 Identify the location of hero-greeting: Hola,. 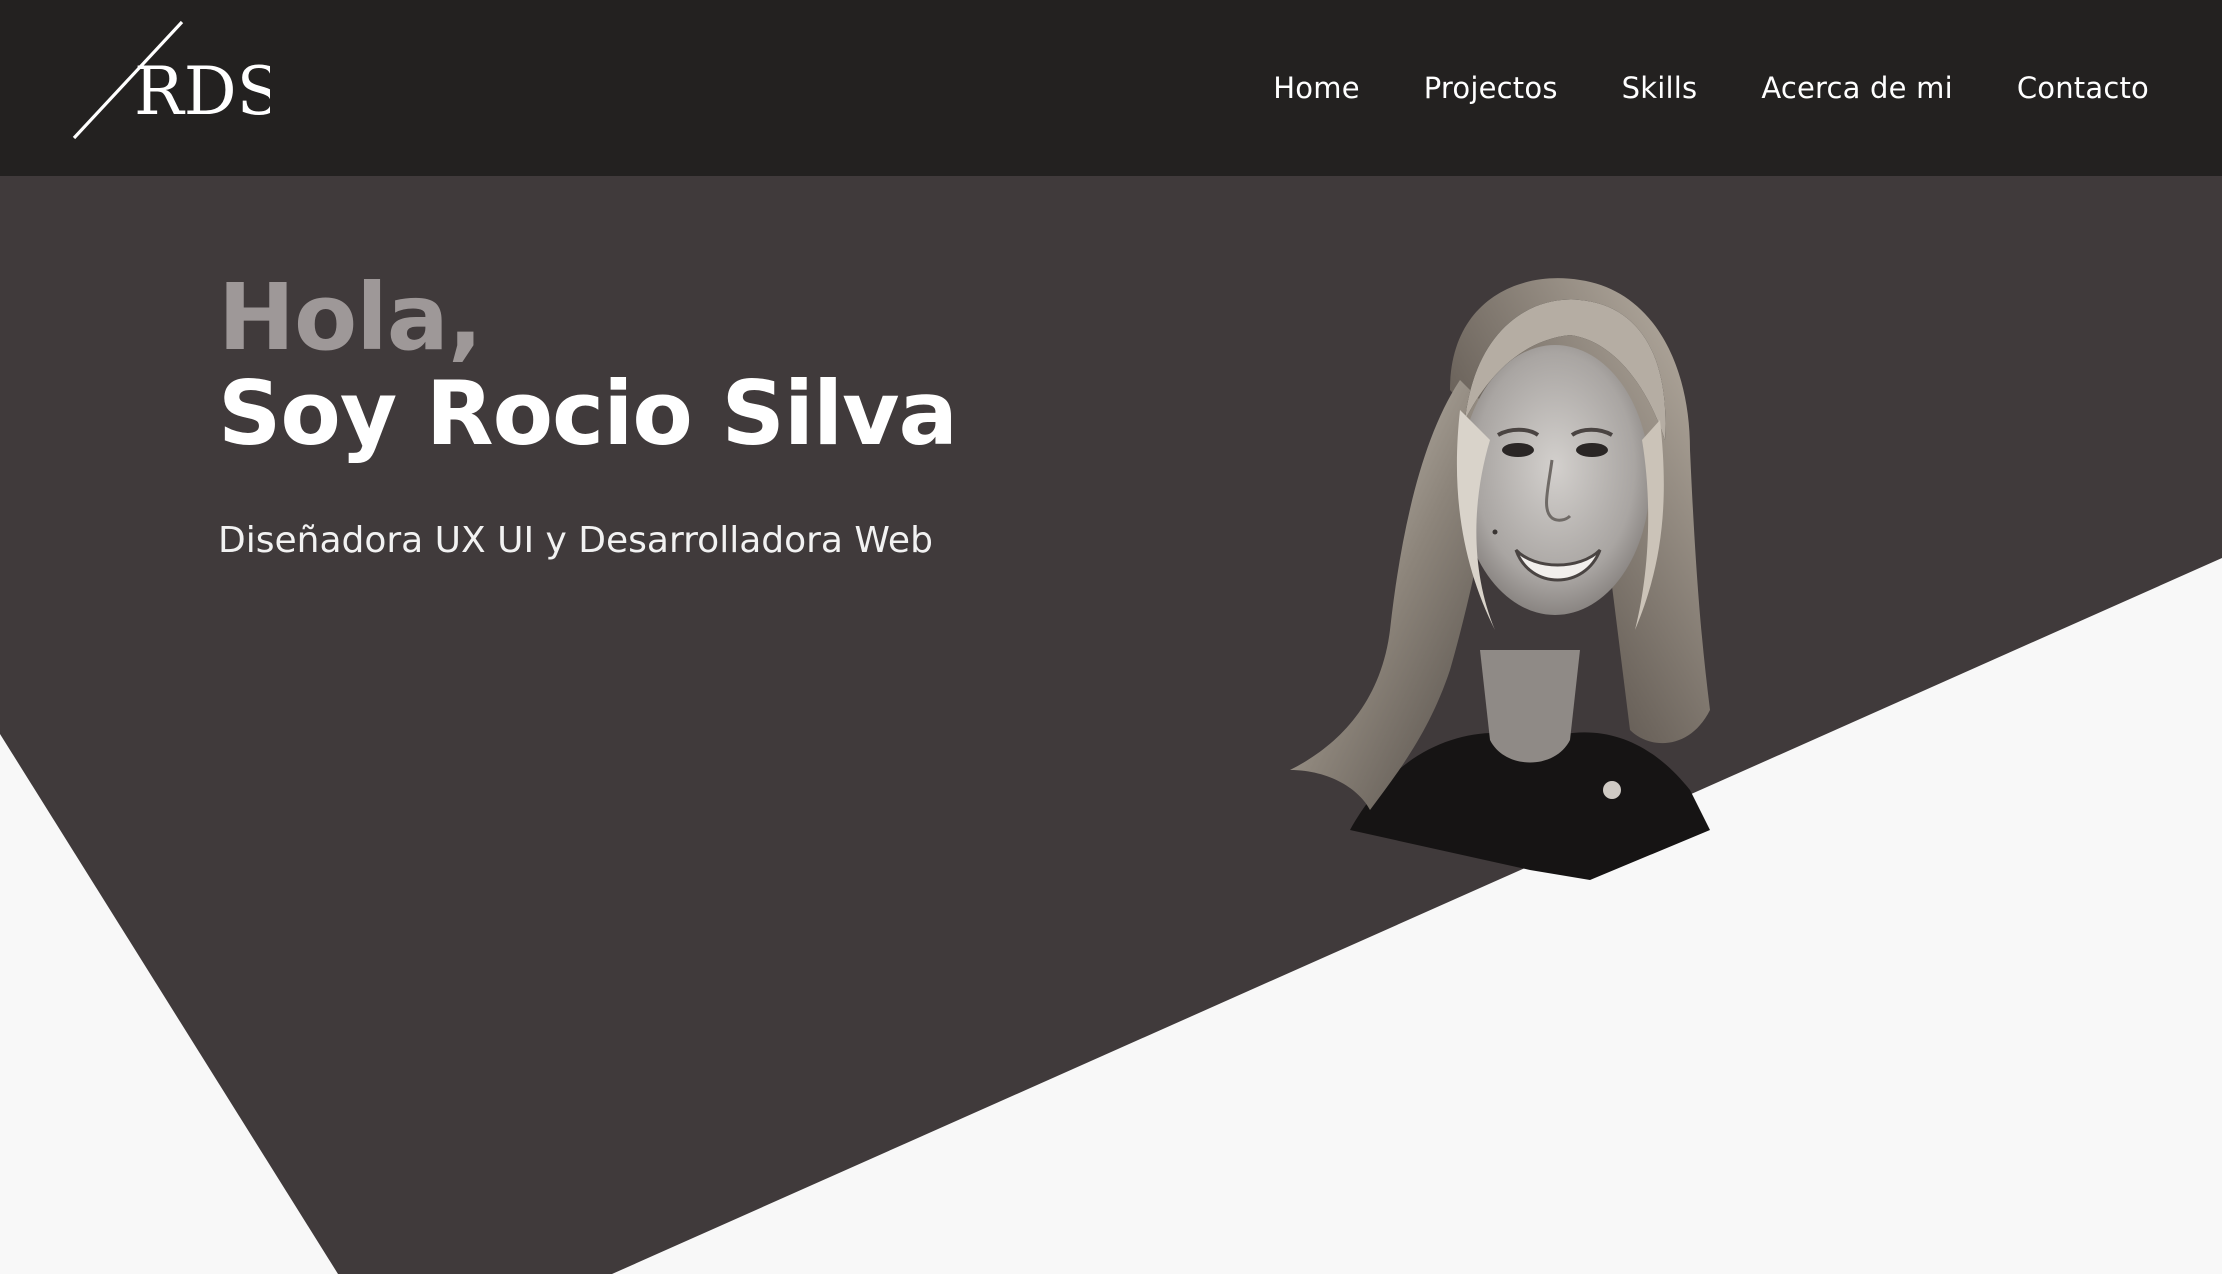
(350, 317).